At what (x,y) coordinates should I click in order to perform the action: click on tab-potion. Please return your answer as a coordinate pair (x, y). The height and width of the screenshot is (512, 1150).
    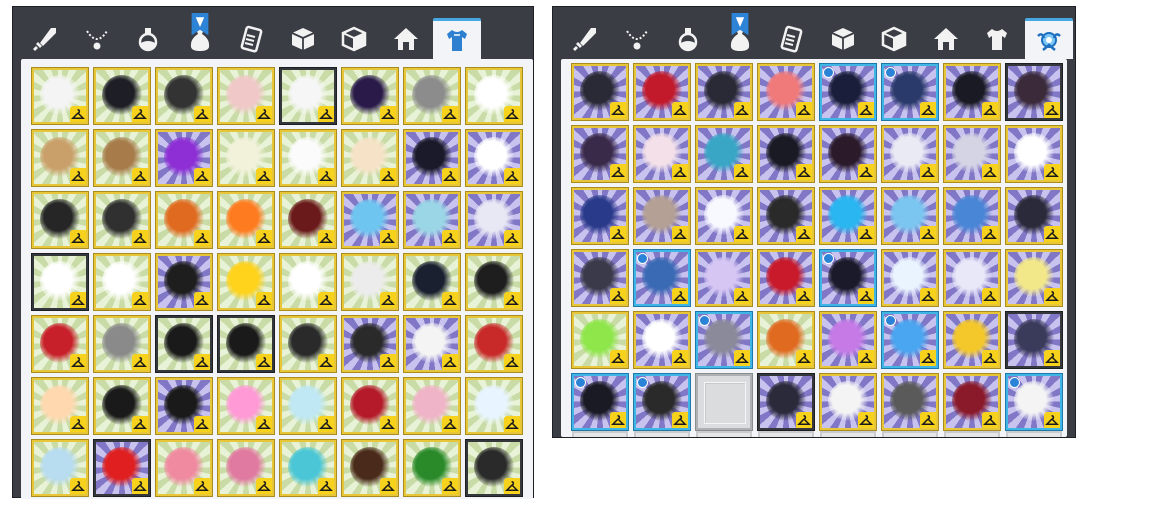
    Looking at the image, I should click on (148, 39).